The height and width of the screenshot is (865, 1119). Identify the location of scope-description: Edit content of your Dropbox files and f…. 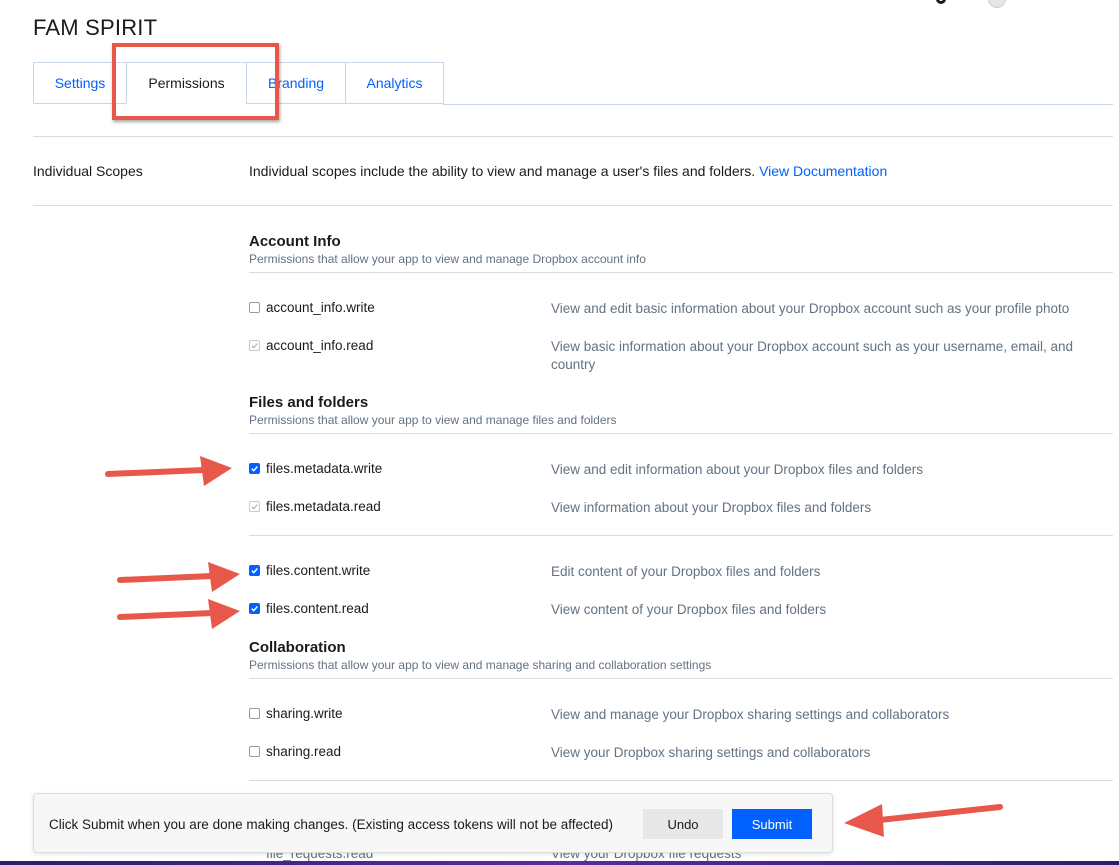
(686, 571).